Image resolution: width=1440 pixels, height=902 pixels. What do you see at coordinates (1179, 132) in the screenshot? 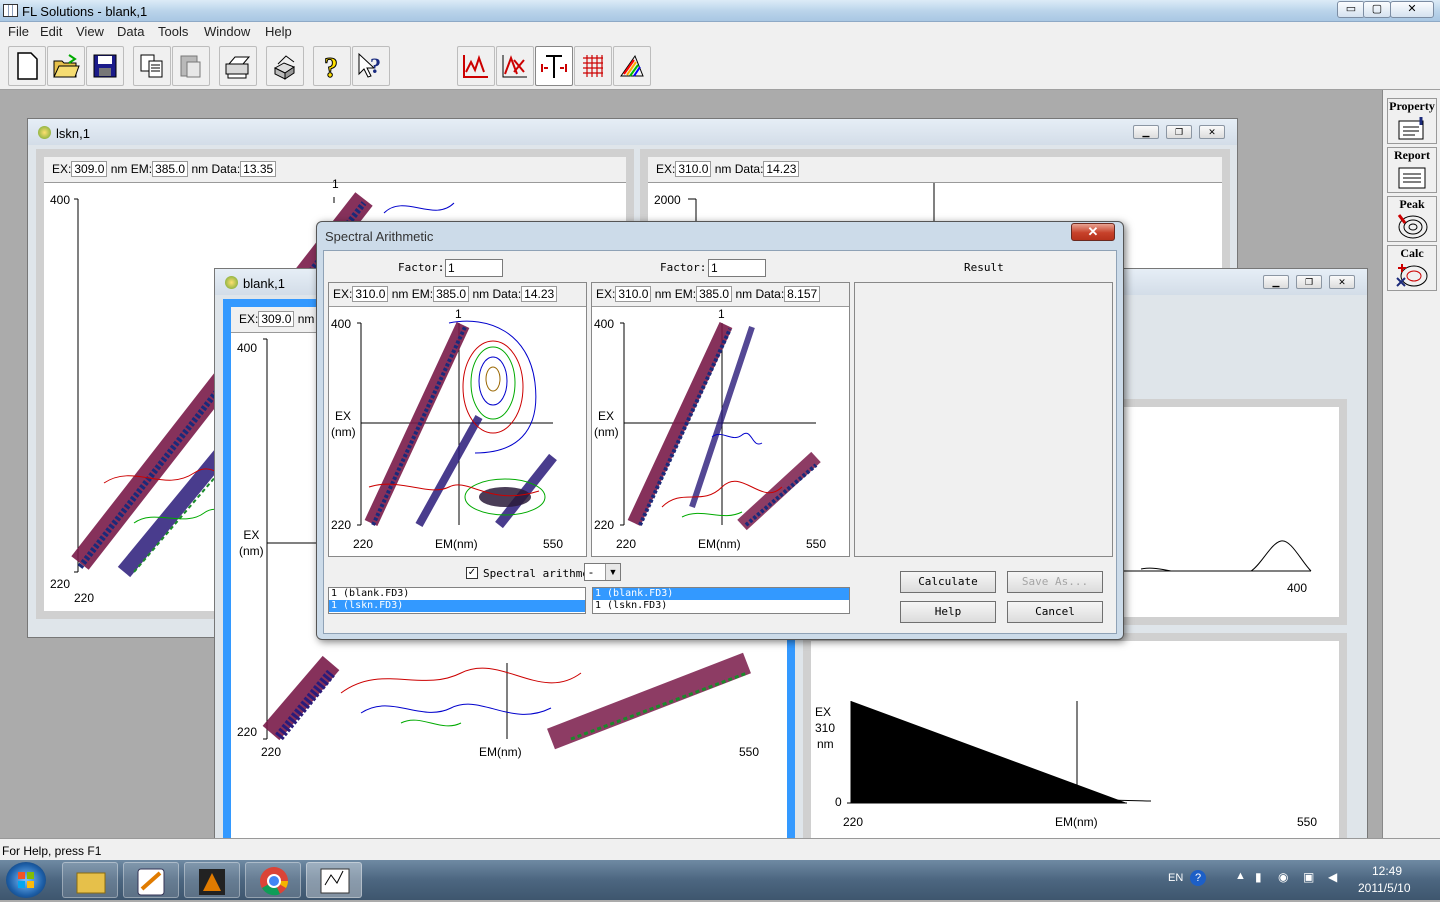
I see `lskn-restore-button: ❐` at bounding box center [1179, 132].